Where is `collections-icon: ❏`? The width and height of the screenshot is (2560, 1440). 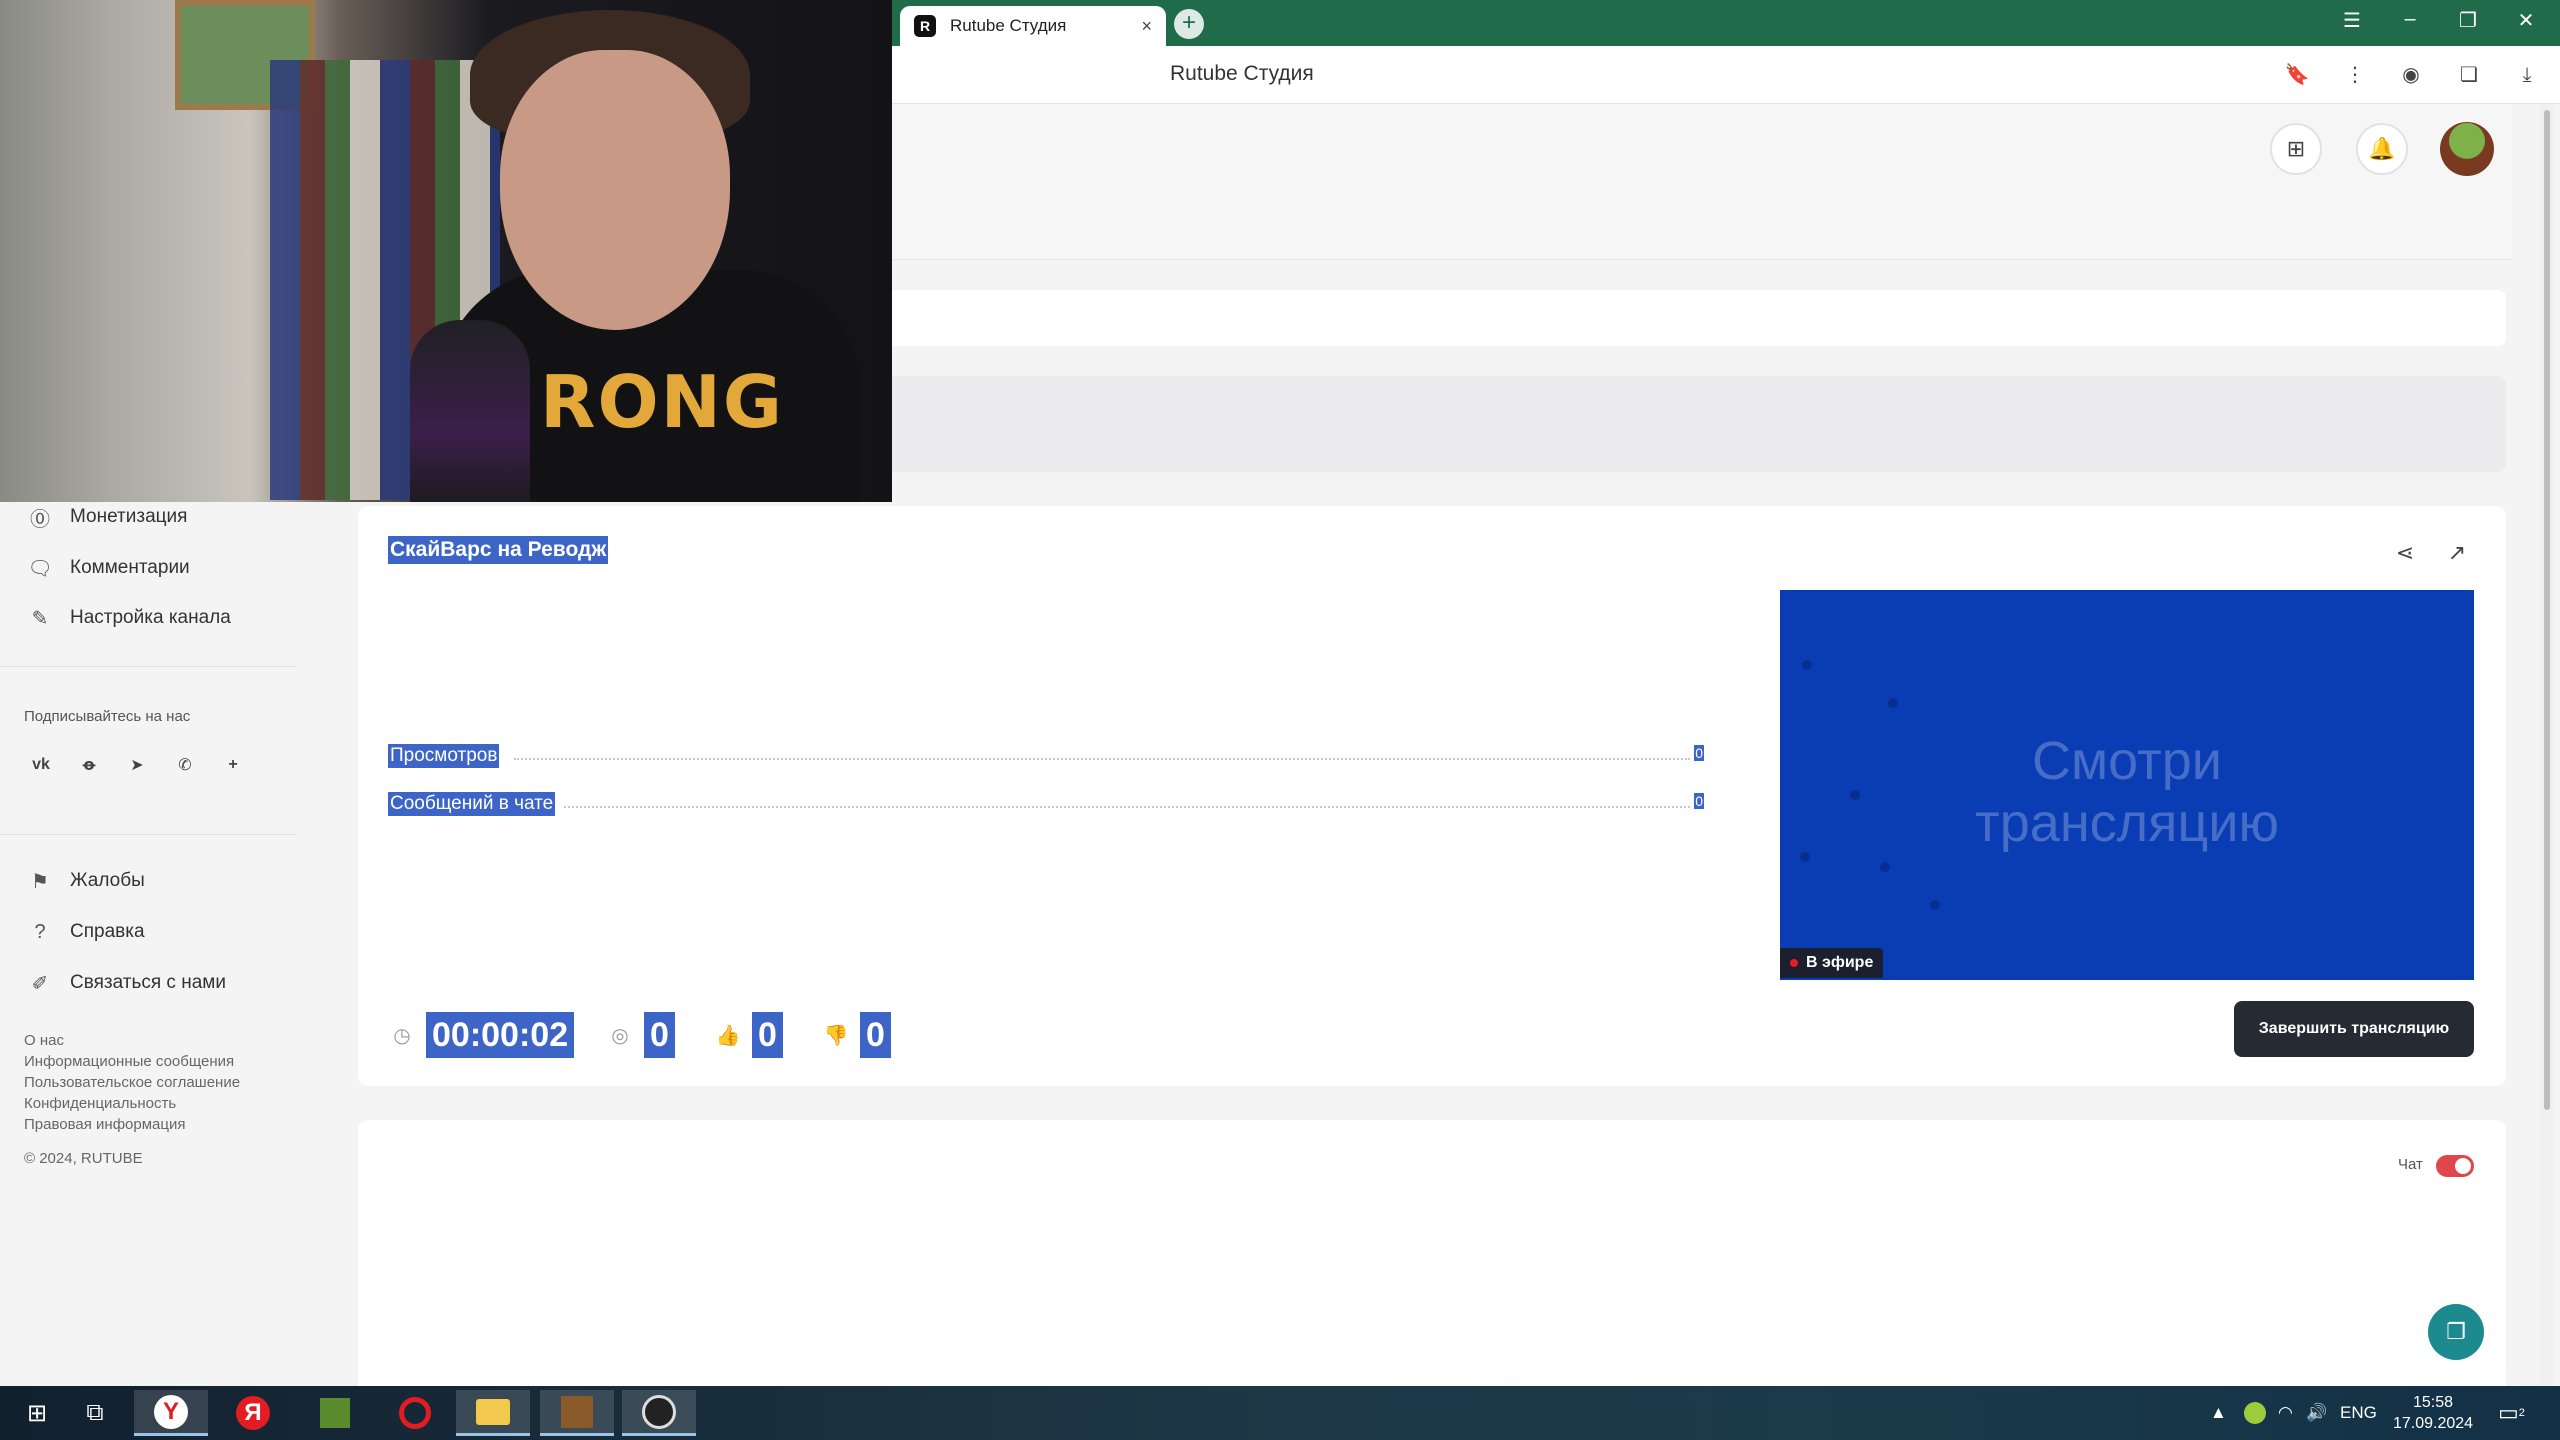
collections-icon: ❏ is located at coordinates (2469, 75).